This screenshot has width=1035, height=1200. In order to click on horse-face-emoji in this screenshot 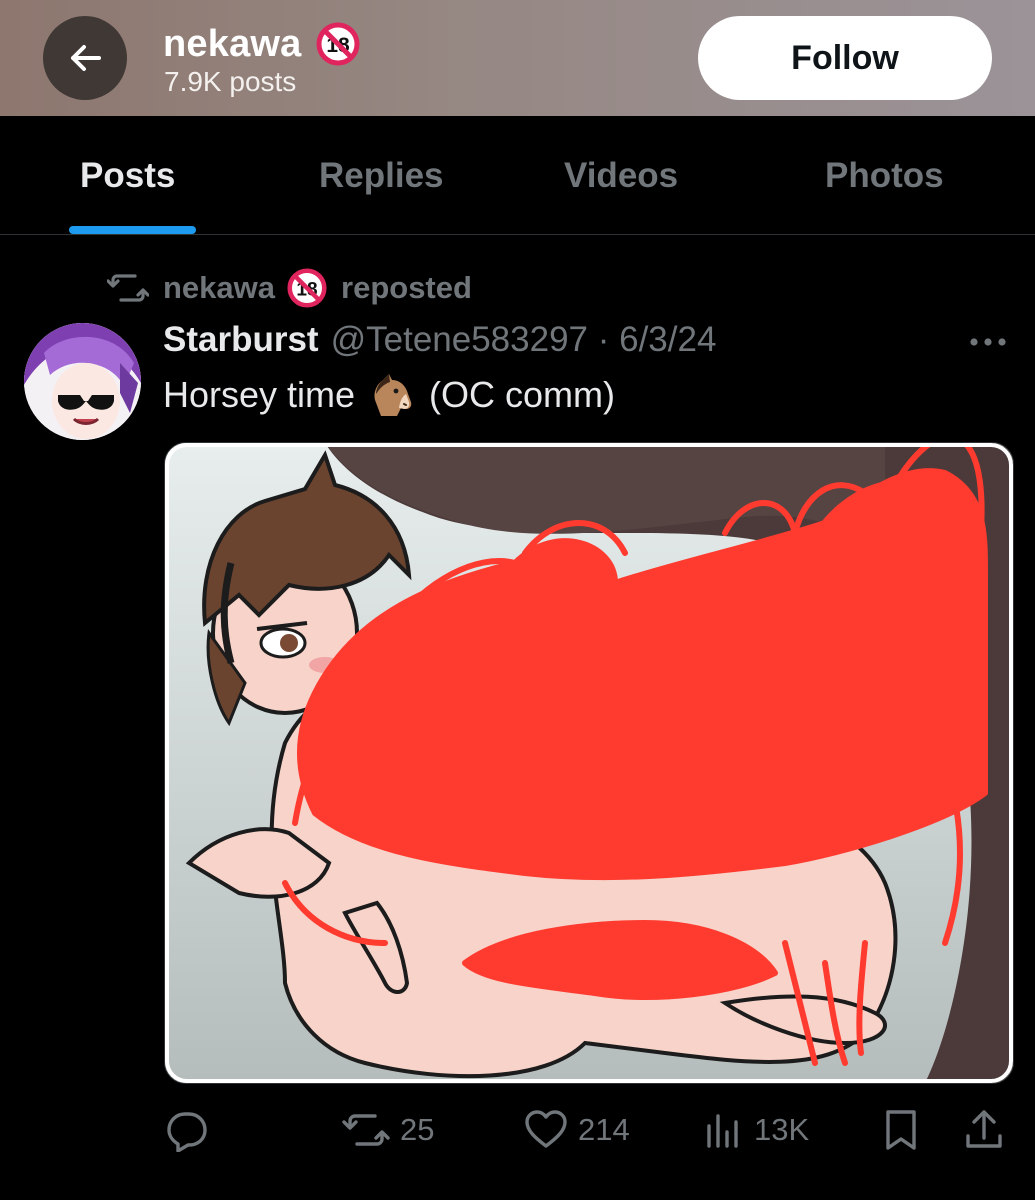, I will do `click(393, 395)`.